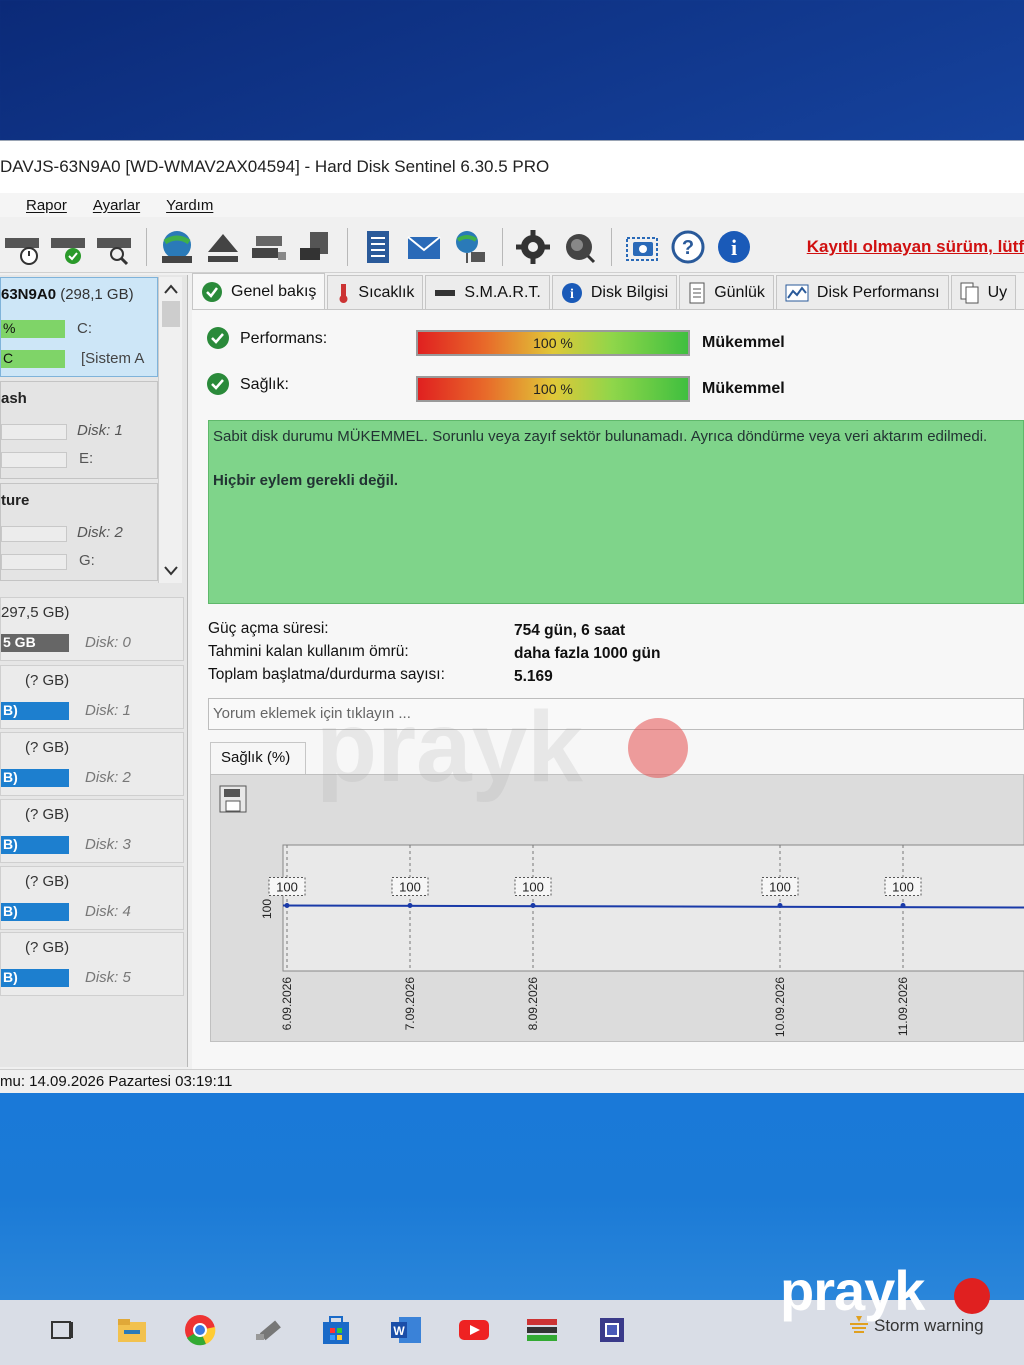  I want to click on scrollbar-arrows, so click(171, 430).